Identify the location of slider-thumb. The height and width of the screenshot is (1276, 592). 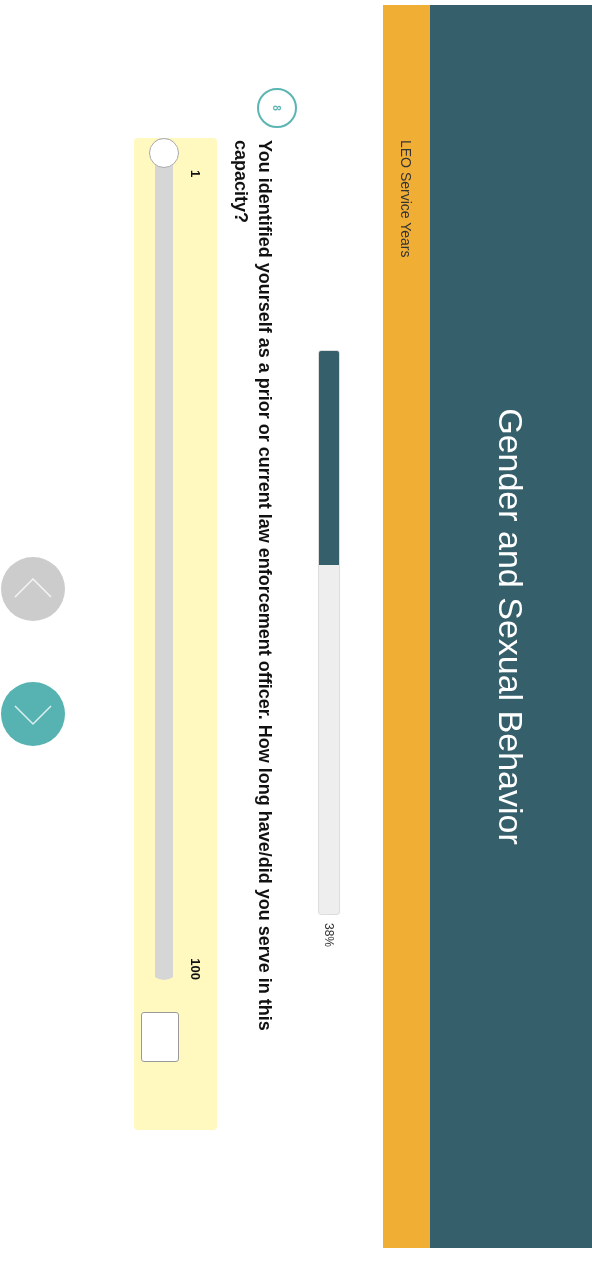
(164, 153).